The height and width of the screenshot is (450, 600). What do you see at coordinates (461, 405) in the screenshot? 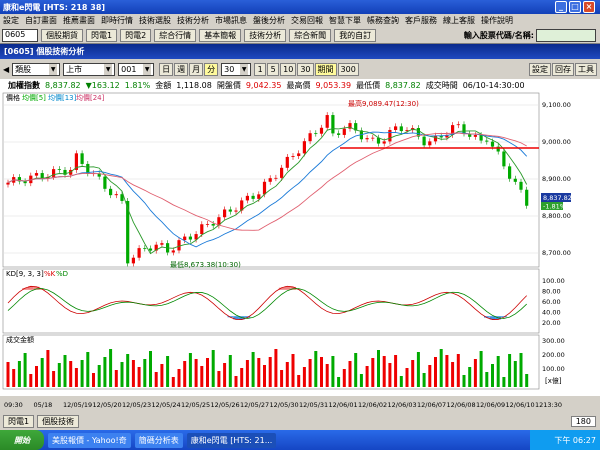
I see `date-tick-label: 12/06/08` at bounding box center [461, 405].